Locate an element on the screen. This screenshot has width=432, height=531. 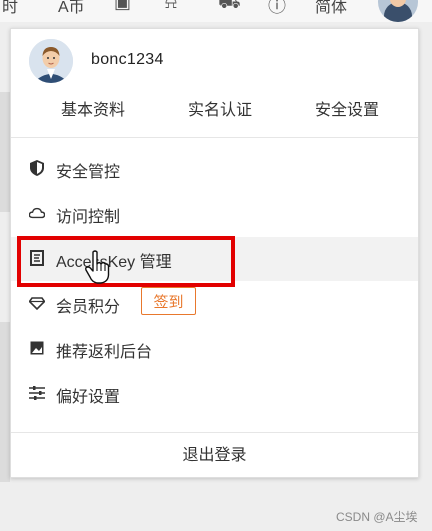
avatar is located at coordinates (51, 61).